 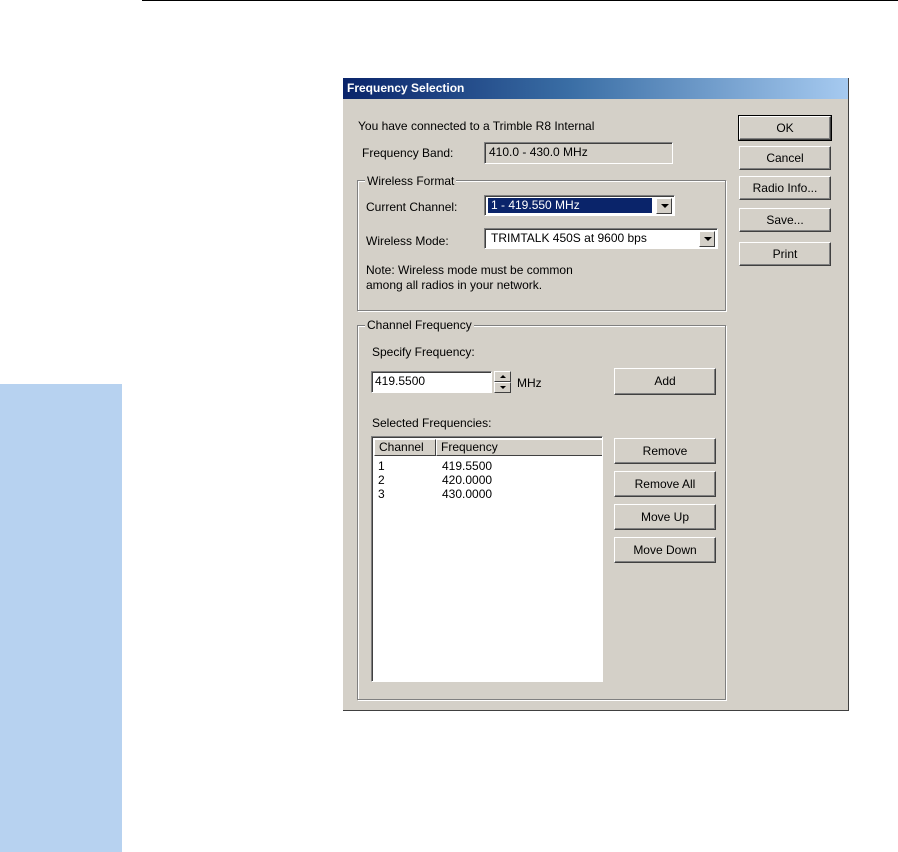 I want to click on spin-up-button, so click(x=502, y=376).